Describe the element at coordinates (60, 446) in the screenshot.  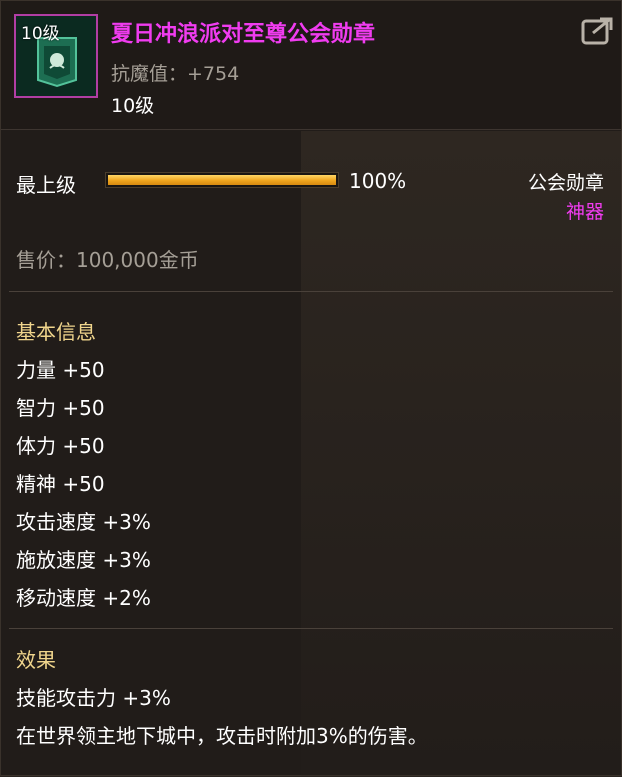
I see `stat-item: 体力 +50` at that location.